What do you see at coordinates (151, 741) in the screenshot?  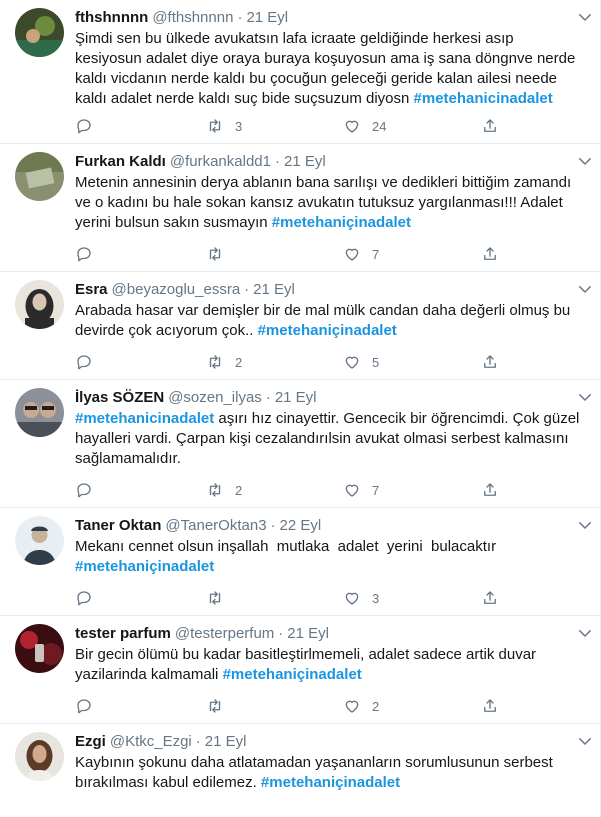 I see `user-handle: @Ktkc_Ezgi` at bounding box center [151, 741].